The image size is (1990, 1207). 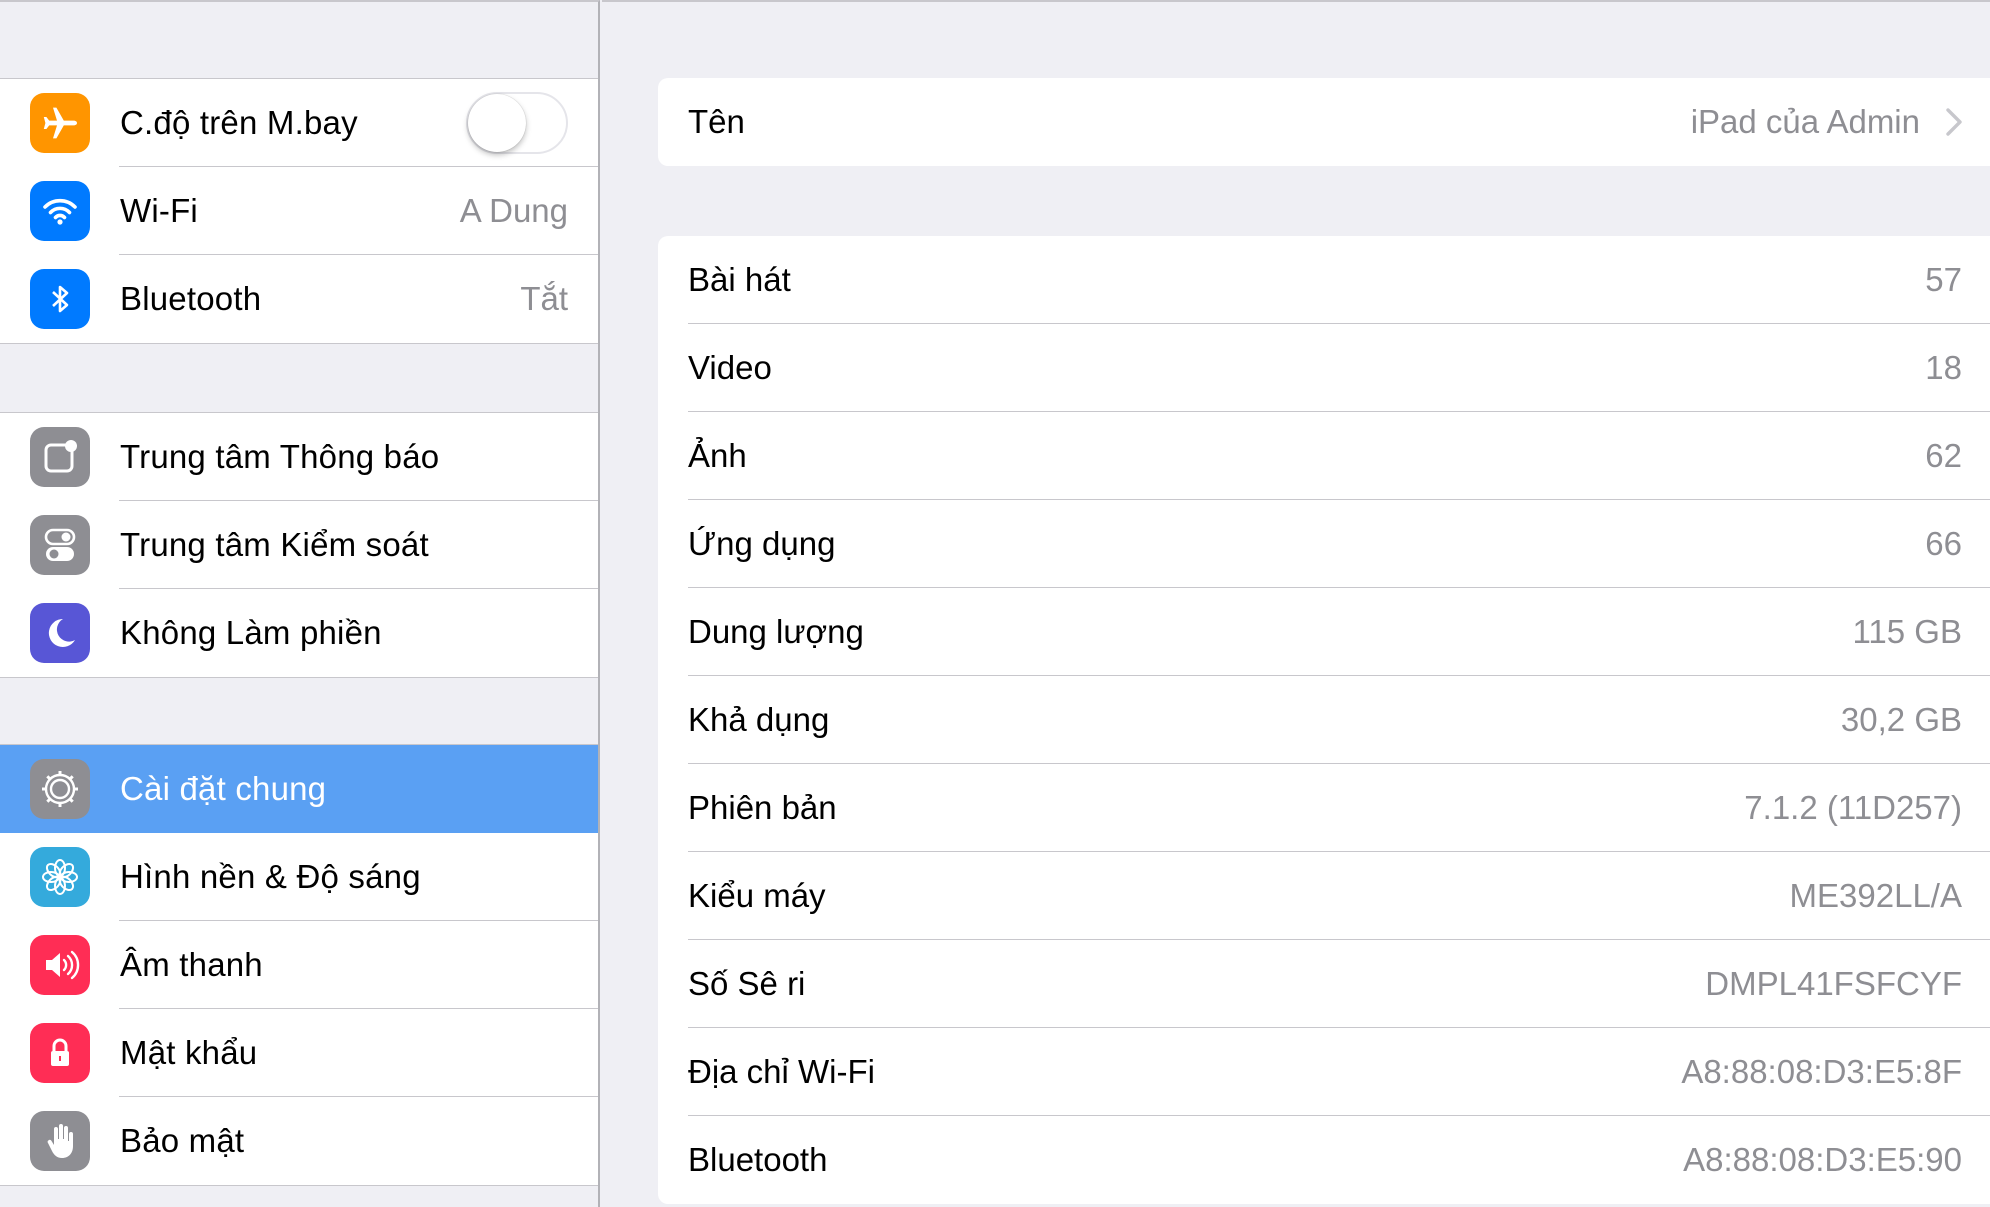 I want to click on info-value: ME392LL/A, so click(x=1875, y=895).